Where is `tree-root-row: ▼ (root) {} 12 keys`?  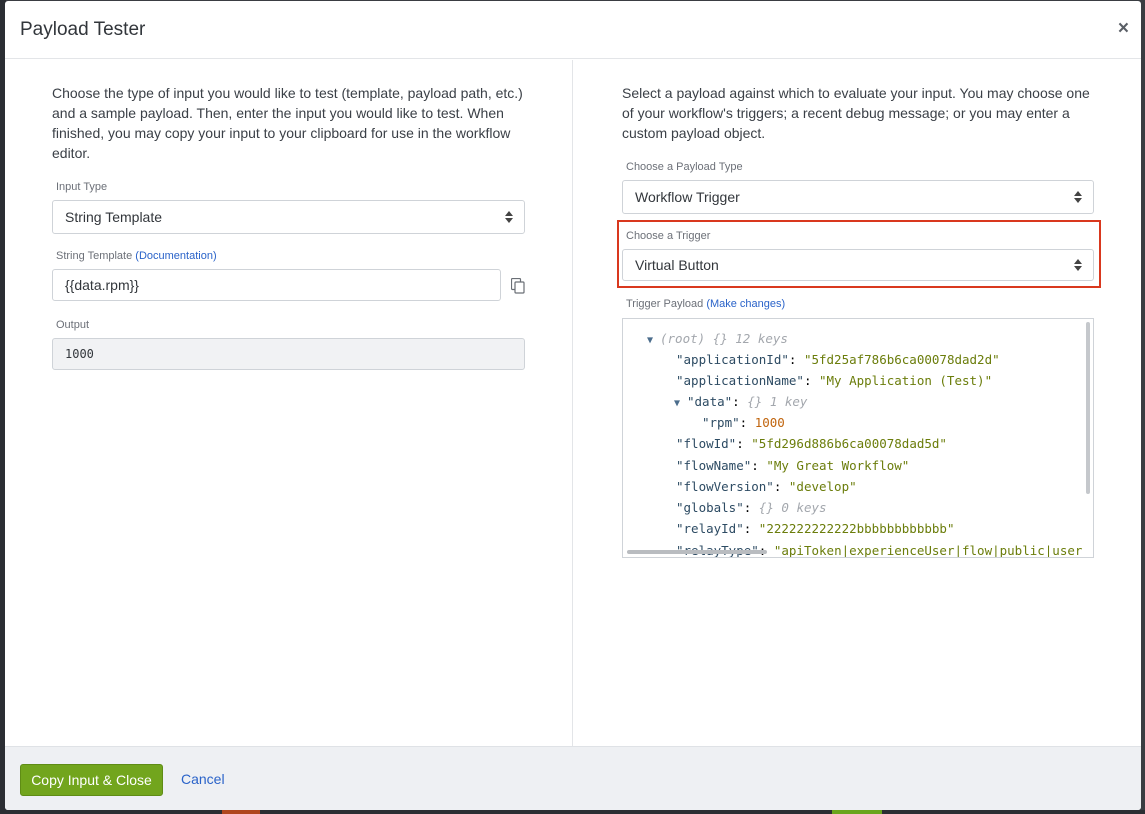
tree-root-row: ▼ (root) {} 12 keys is located at coordinates (717, 339).